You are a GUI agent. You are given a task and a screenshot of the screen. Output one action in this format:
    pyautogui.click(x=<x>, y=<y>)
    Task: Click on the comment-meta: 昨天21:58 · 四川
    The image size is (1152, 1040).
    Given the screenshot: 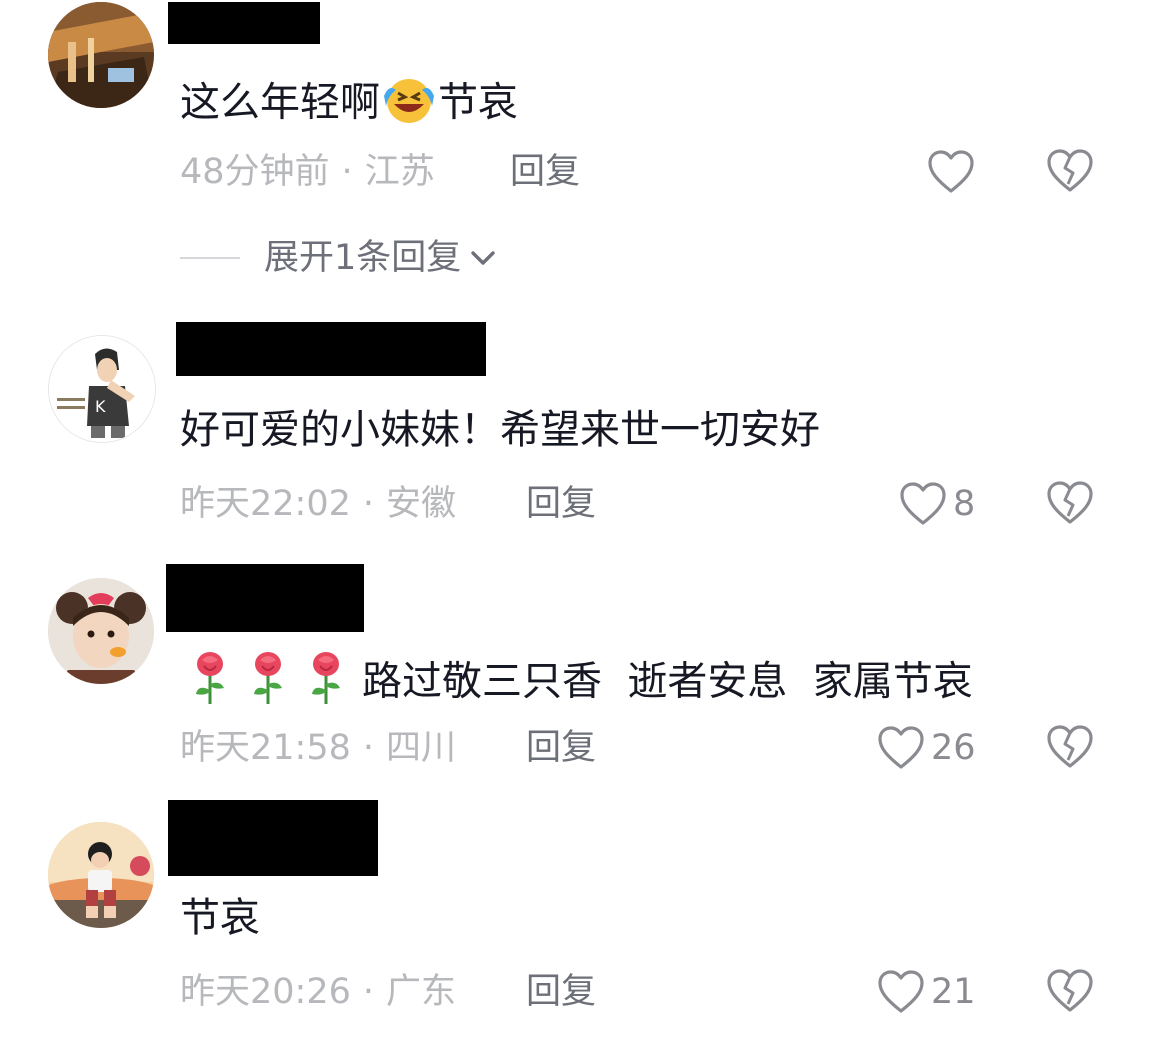 What is the action you would take?
    pyautogui.click(x=318, y=748)
    